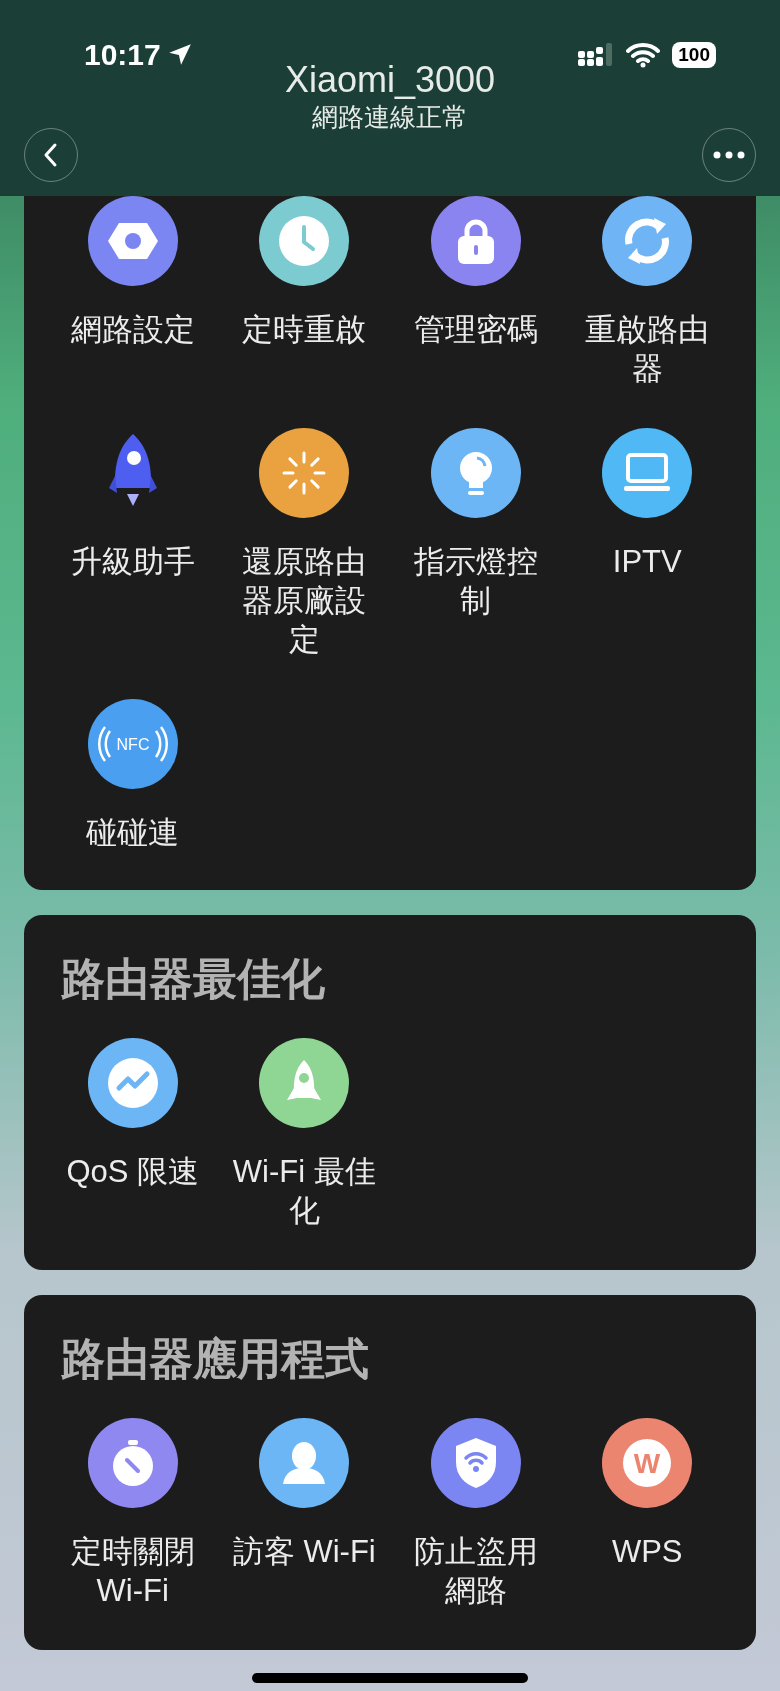 This screenshot has width=780, height=1691. Describe the element at coordinates (475, 581) in the screenshot. I see `feature-label: 指示燈控 制` at that location.